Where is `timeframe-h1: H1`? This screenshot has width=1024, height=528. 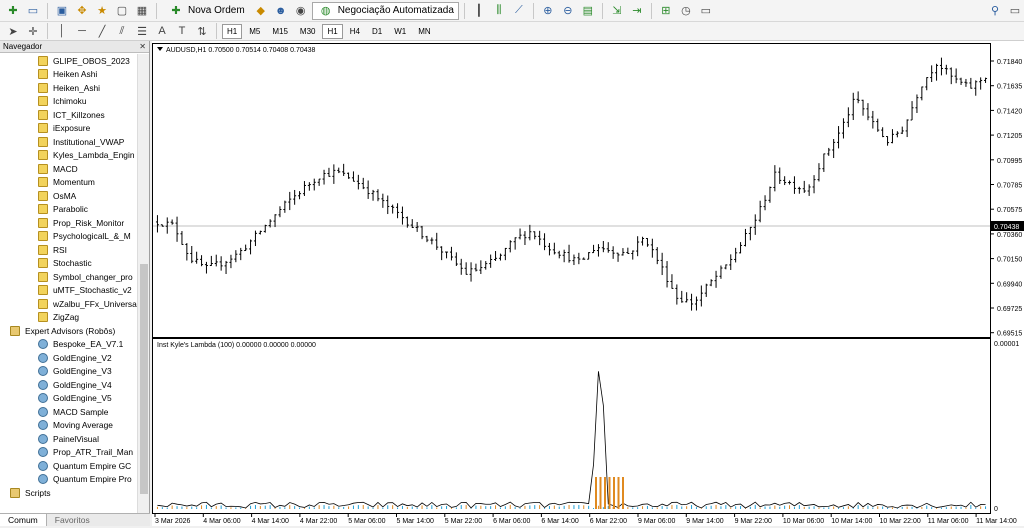
timeframe-h1: H1 is located at coordinates (332, 31).